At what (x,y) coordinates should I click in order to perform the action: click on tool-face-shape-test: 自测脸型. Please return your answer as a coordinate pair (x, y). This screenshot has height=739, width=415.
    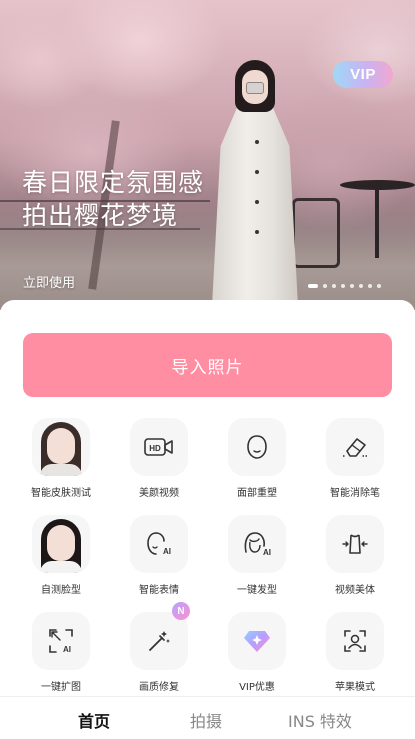
    Looking at the image, I should click on (61, 560).